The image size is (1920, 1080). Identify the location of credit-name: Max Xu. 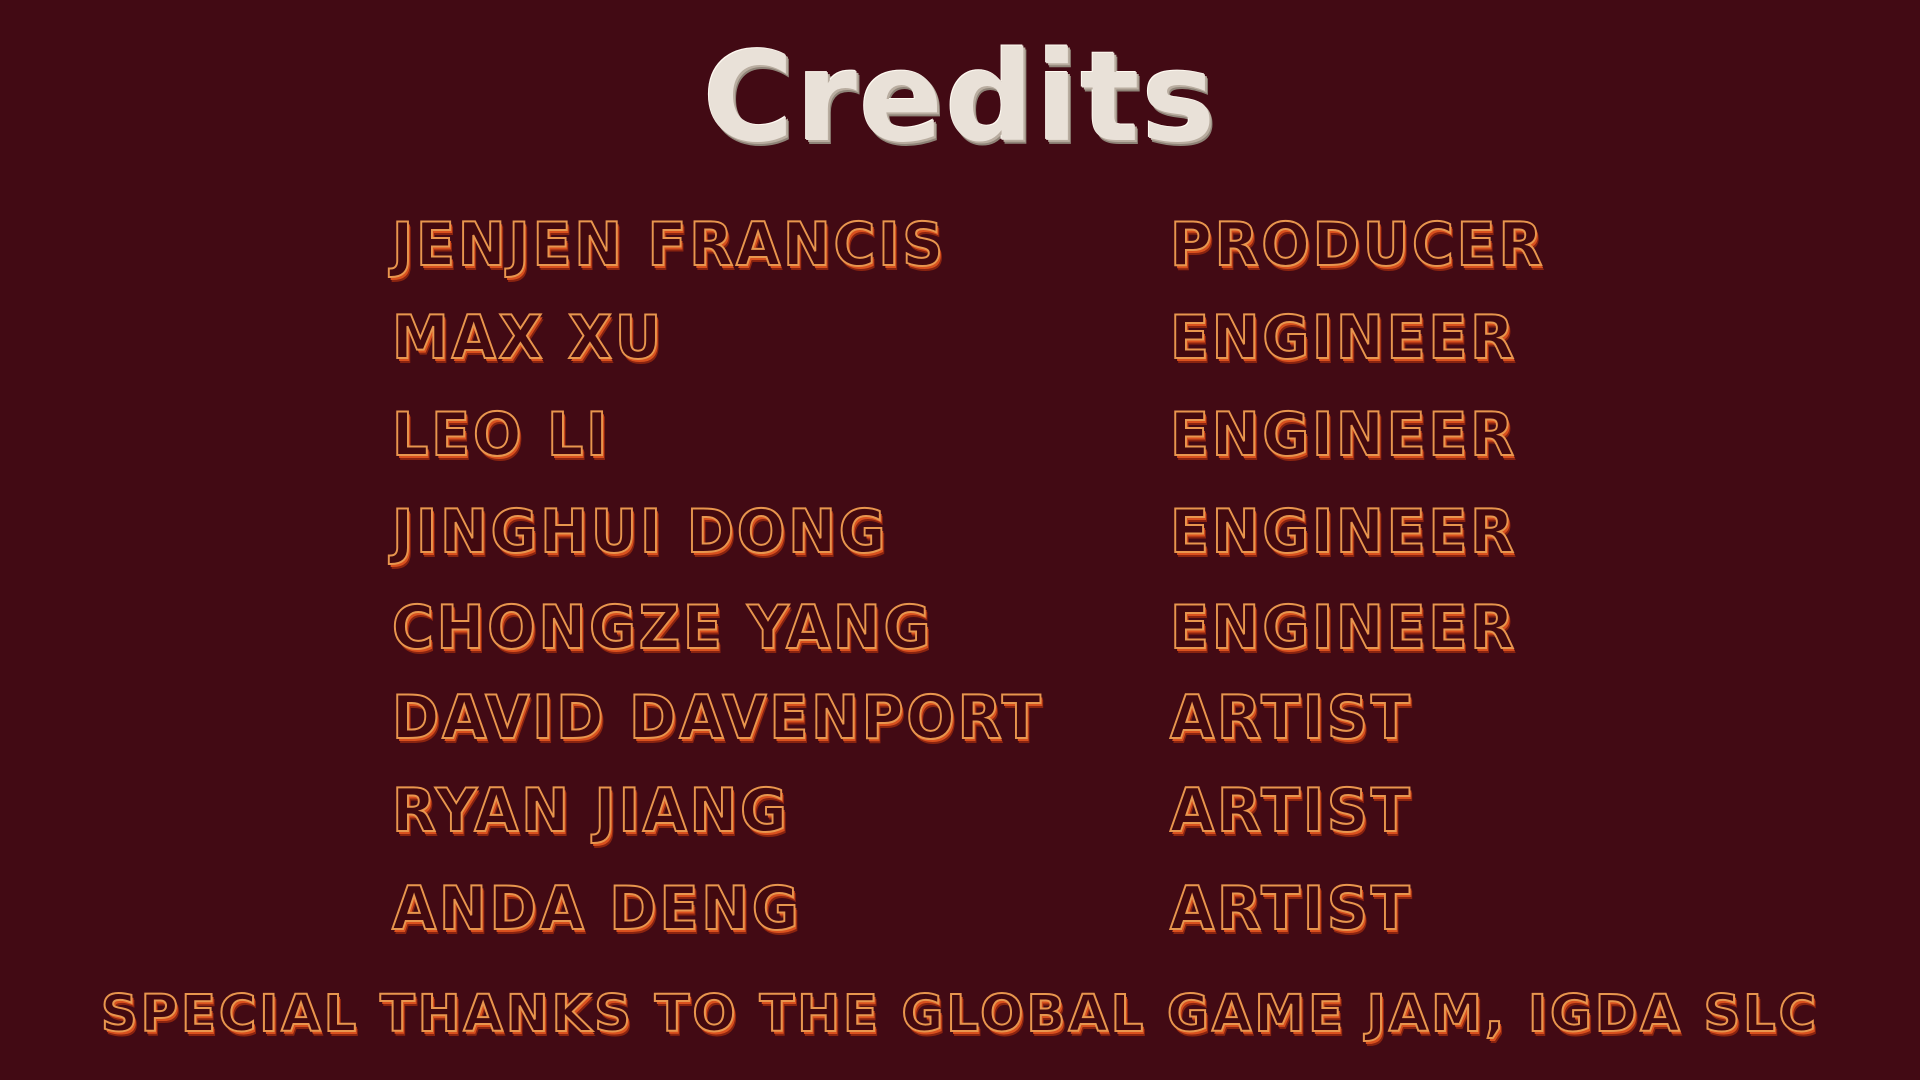
(527, 338).